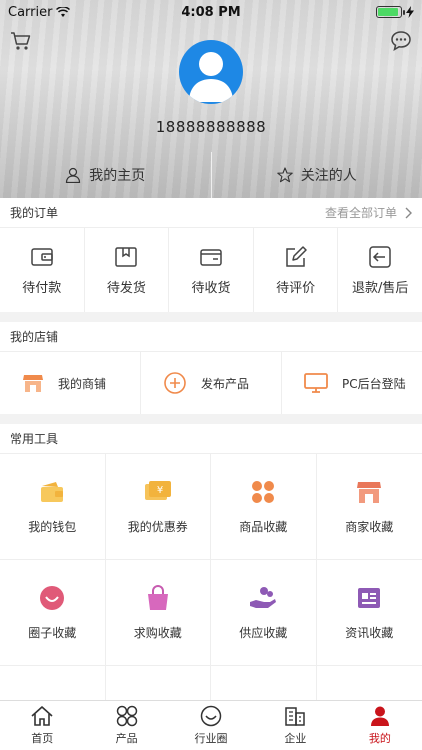 Image resolution: width=422 pixels, height=750 pixels. Describe the element at coordinates (175, 383) in the screenshot. I see `plus-circle-icon` at that location.